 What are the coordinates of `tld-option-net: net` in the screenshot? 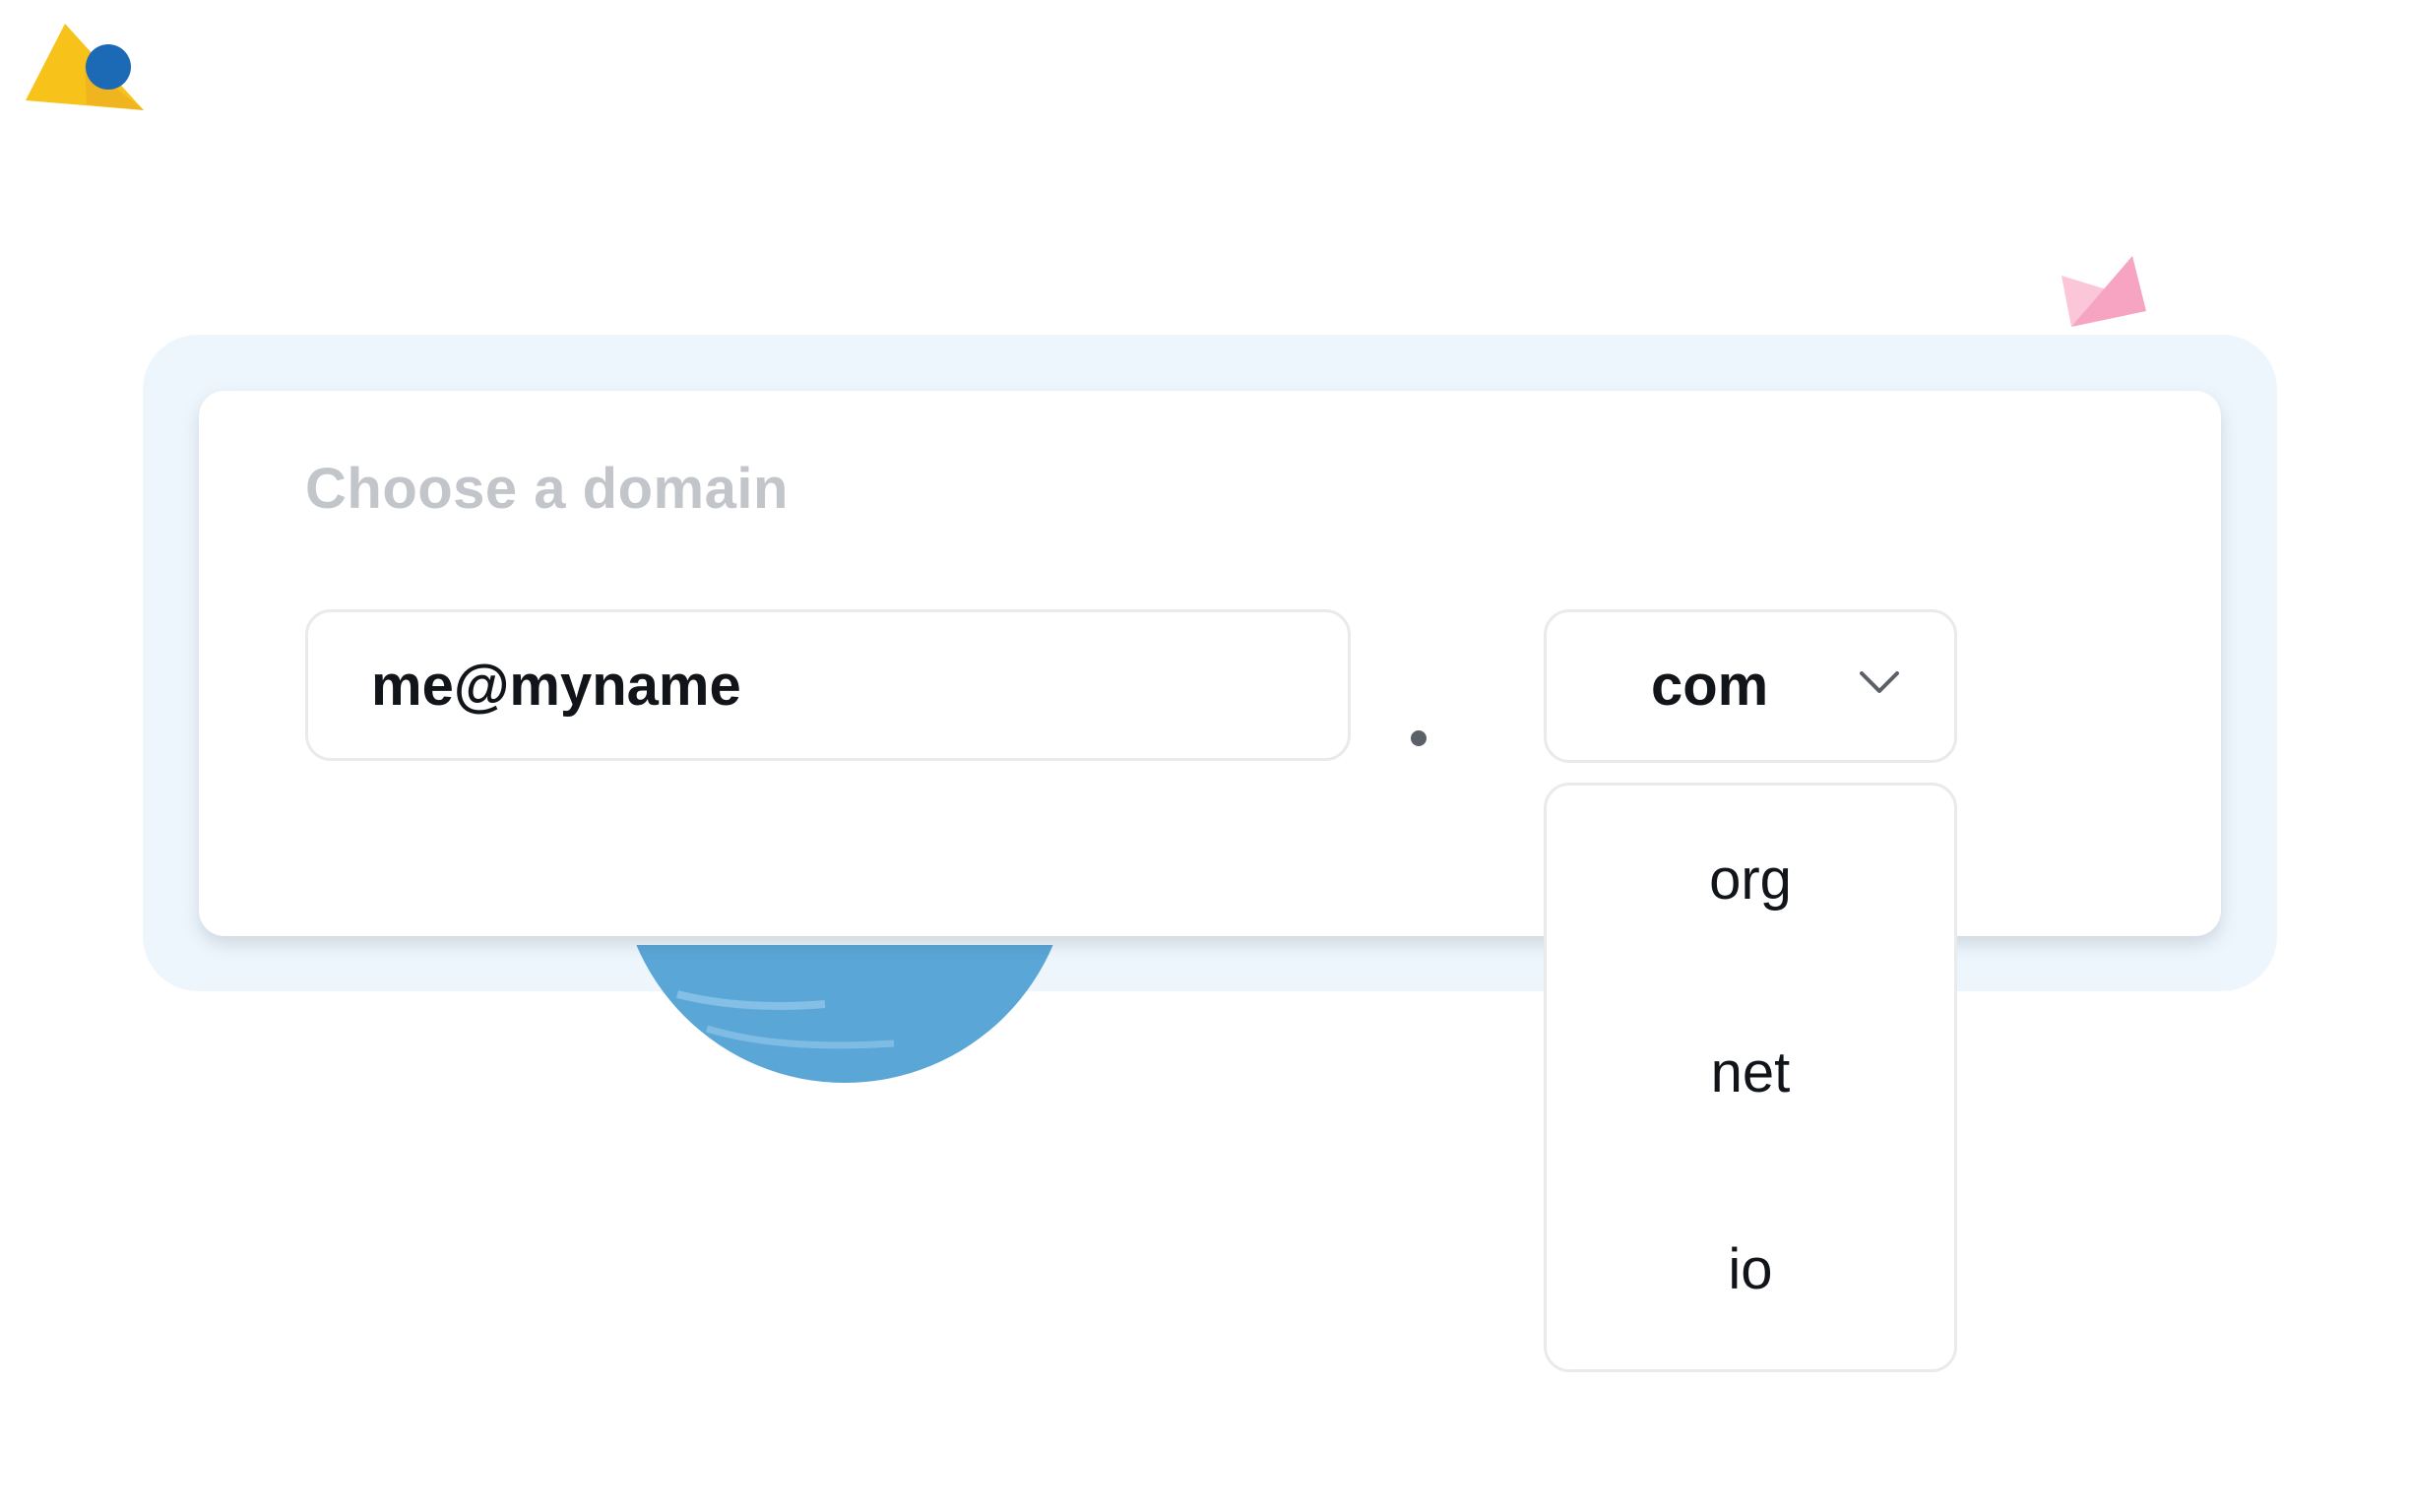 It's located at (1751, 1072).